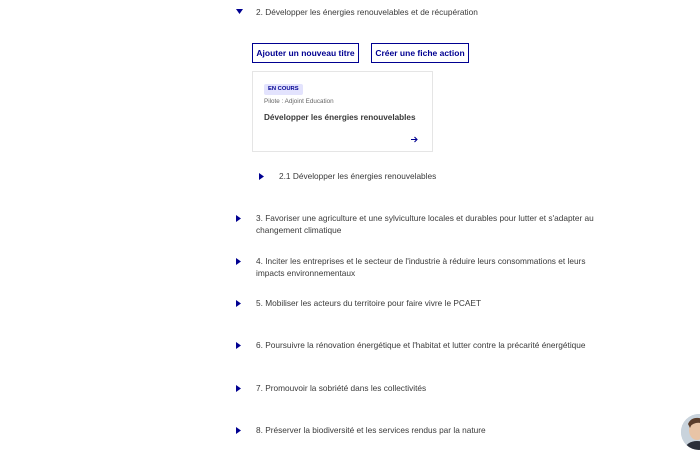 The image size is (700, 450). What do you see at coordinates (243, 10) in the screenshot?
I see `caret-down-icon` at bounding box center [243, 10].